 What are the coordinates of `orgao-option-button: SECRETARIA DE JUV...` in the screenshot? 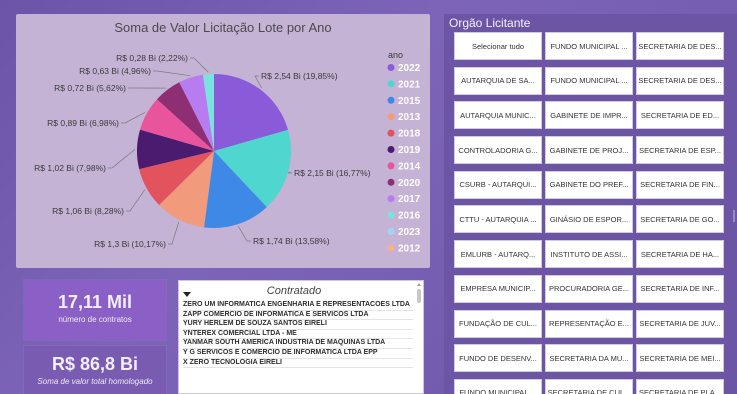 It's located at (680, 323).